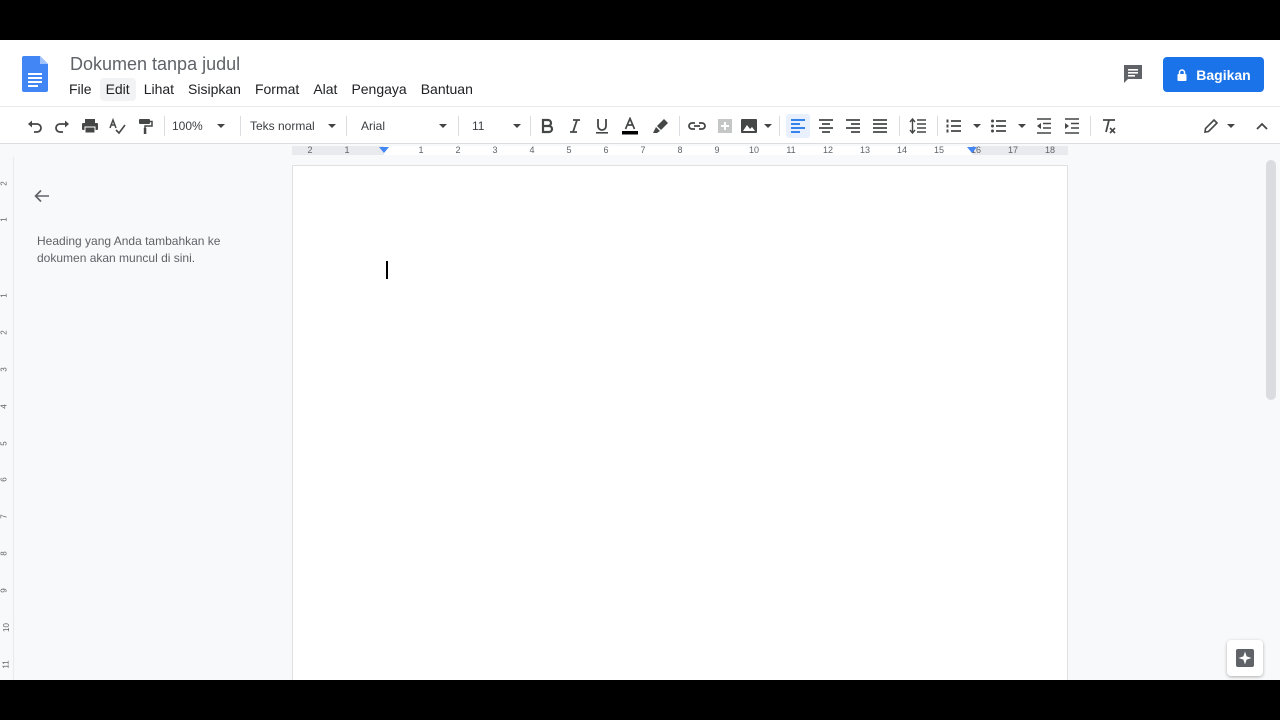 This screenshot has height=720, width=1280. Describe the element at coordinates (187, 126) in the screenshot. I see `zoom-value: 100%` at that location.